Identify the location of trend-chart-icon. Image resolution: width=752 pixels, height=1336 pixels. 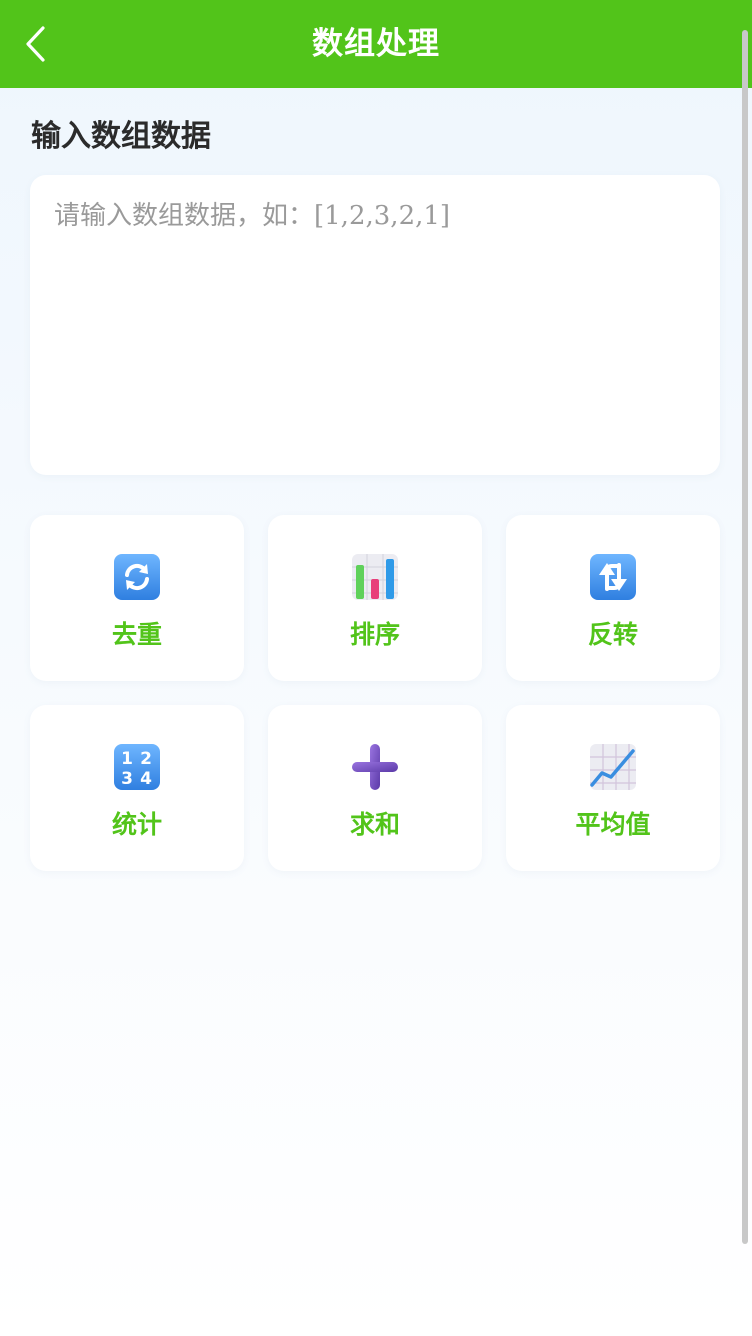
(613, 767).